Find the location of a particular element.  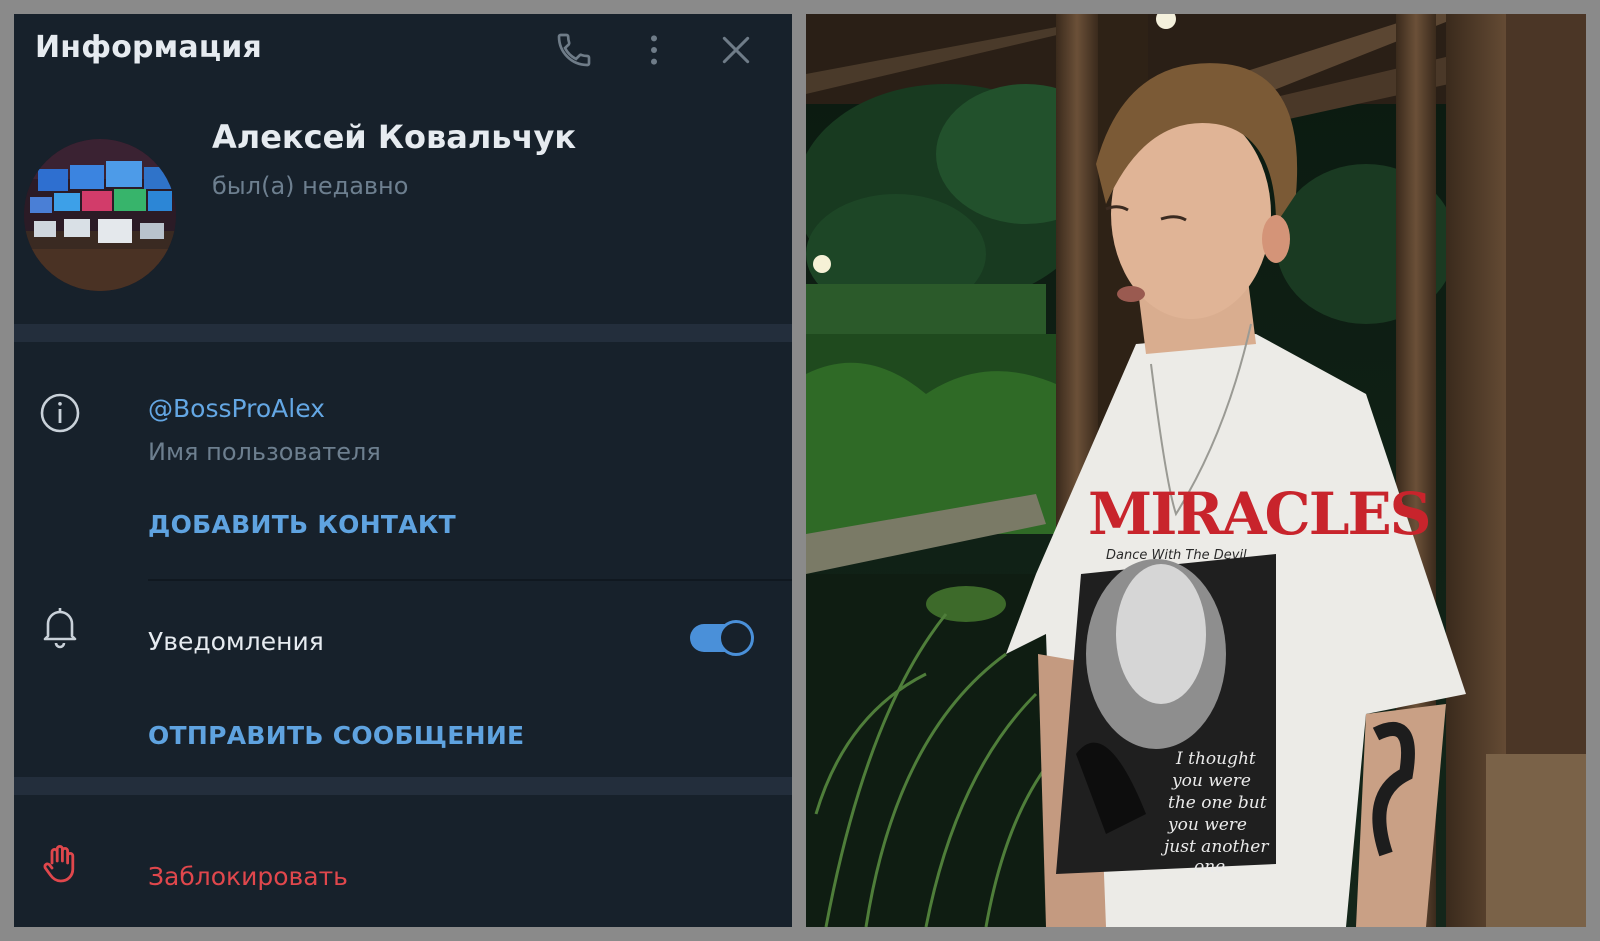

phone-icon is located at coordinates (574, 50).